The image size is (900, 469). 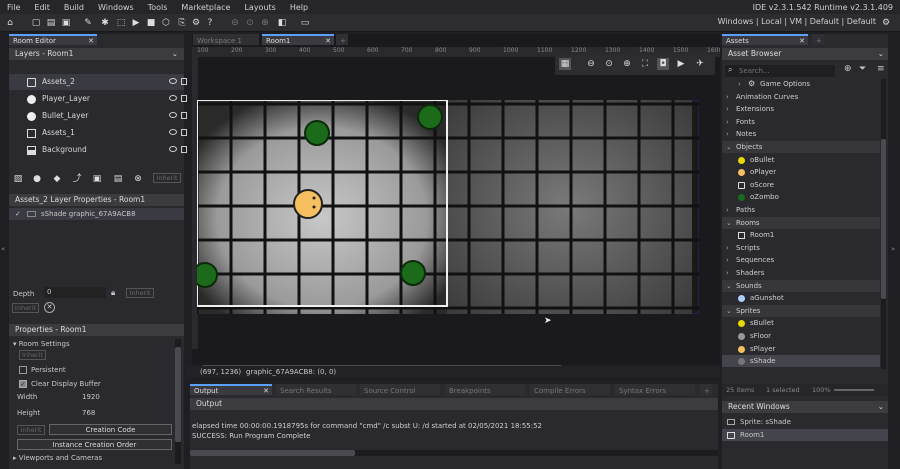 What do you see at coordinates (116, 7) in the screenshot?
I see `menu-windows: Windows` at bounding box center [116, 7].